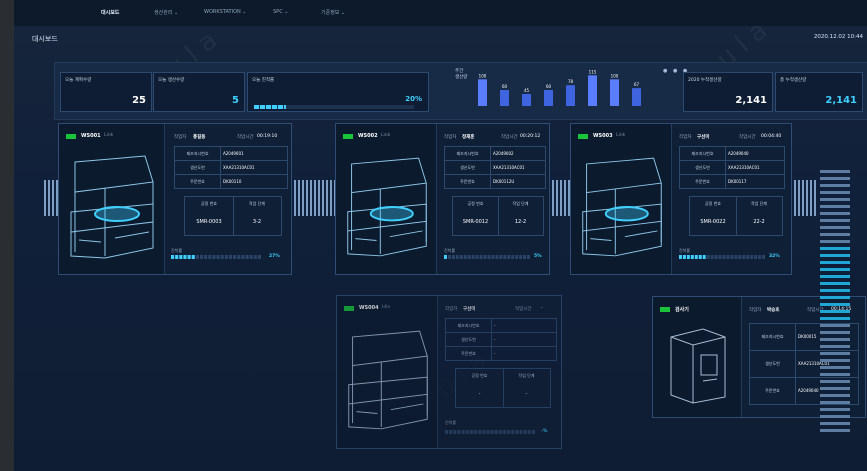 This screenshot has width=867, height=471. Describe the element at coordinates (621, 135) in the screenshot. I see `workstation-state: Link` at that location.